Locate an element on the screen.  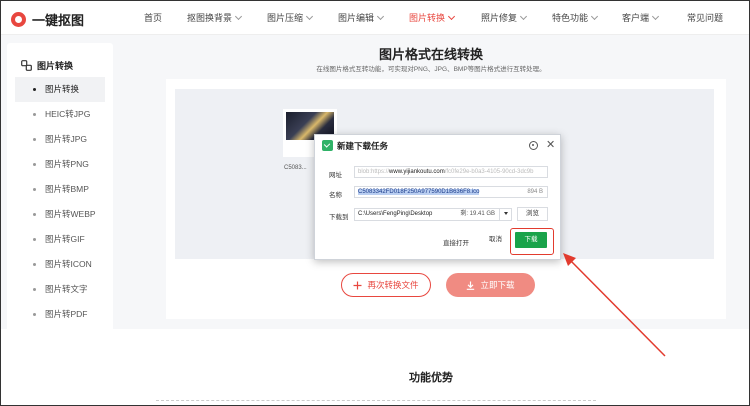
annotation-arrow-icon is located at coordinates (614, 305).